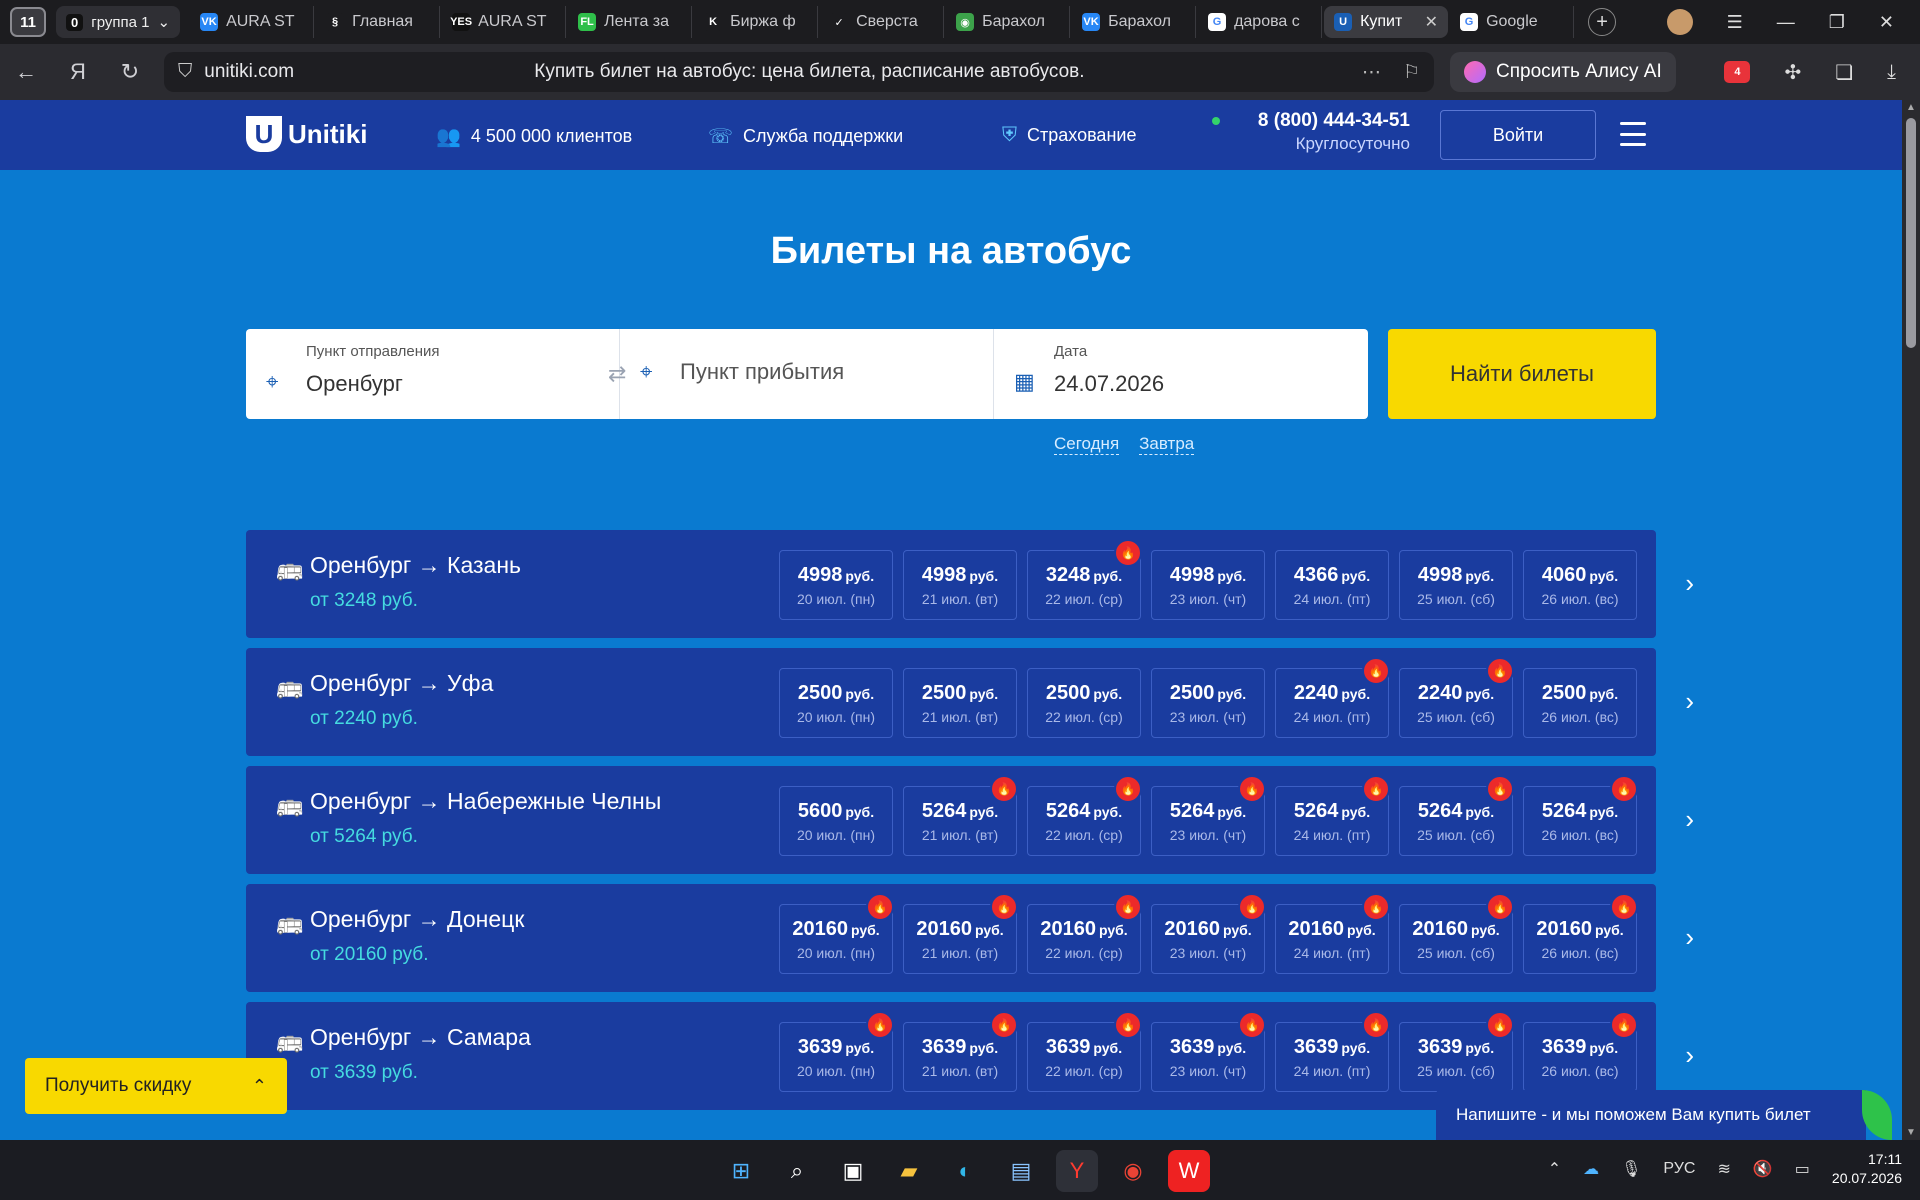  Describe the element at coordinates (836, 1051) in the screenshot. I see `day-price-button: 3639 руб. 20 июл. (пн) 🔥` at that location.